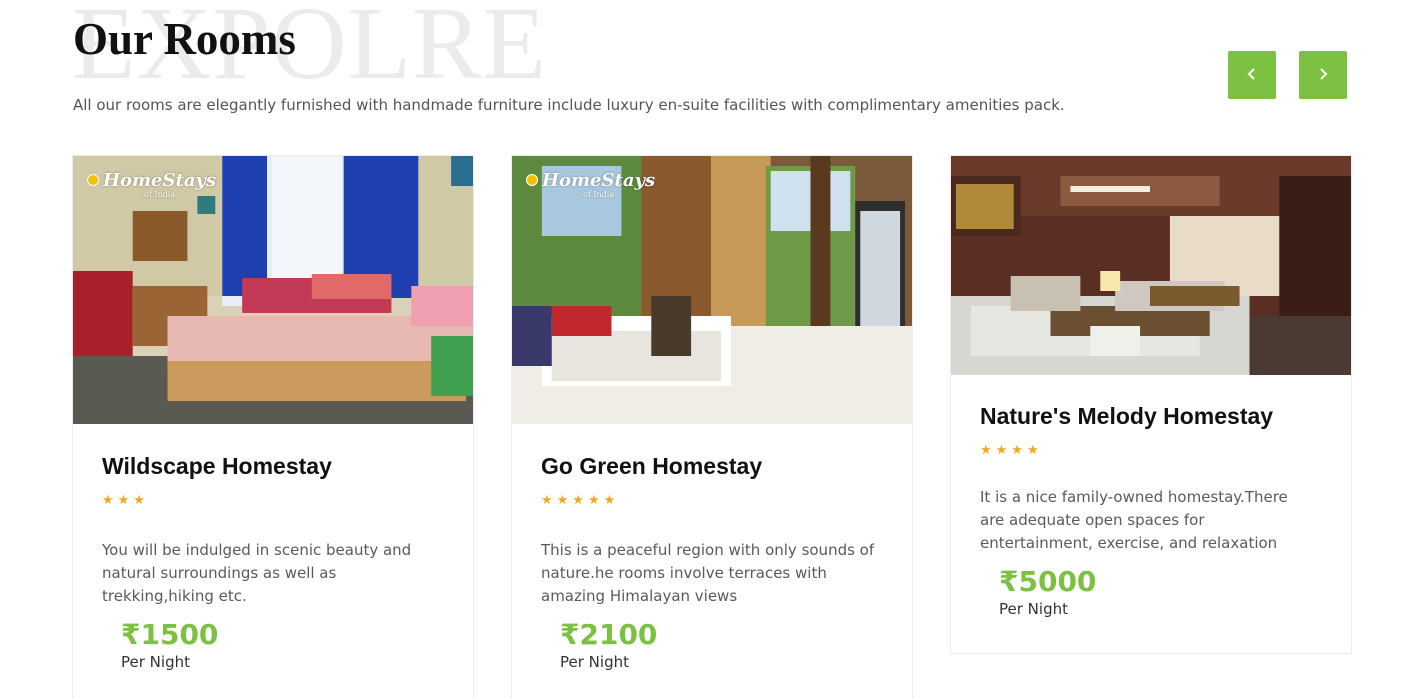  Describe the element at coordinates (125, 500) in the screenshot. I see `star-rating: ★★★` at that location.